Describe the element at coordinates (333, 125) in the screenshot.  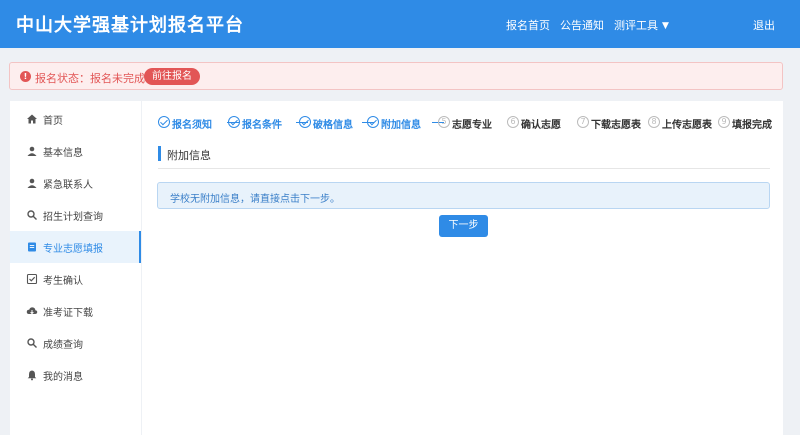
I see `step-label: 破格信息` at that location.